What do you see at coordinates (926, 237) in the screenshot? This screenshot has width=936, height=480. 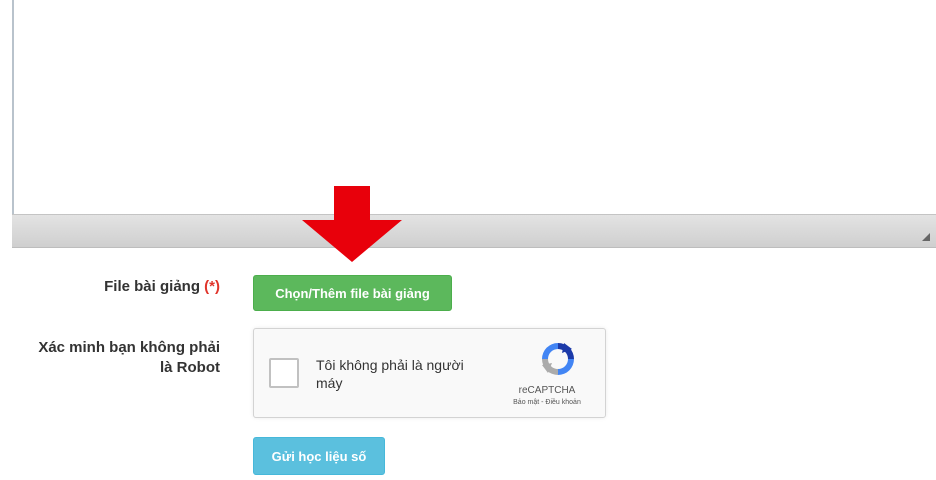 I see `resize-grip-icon` at bounding box center [926, 237].